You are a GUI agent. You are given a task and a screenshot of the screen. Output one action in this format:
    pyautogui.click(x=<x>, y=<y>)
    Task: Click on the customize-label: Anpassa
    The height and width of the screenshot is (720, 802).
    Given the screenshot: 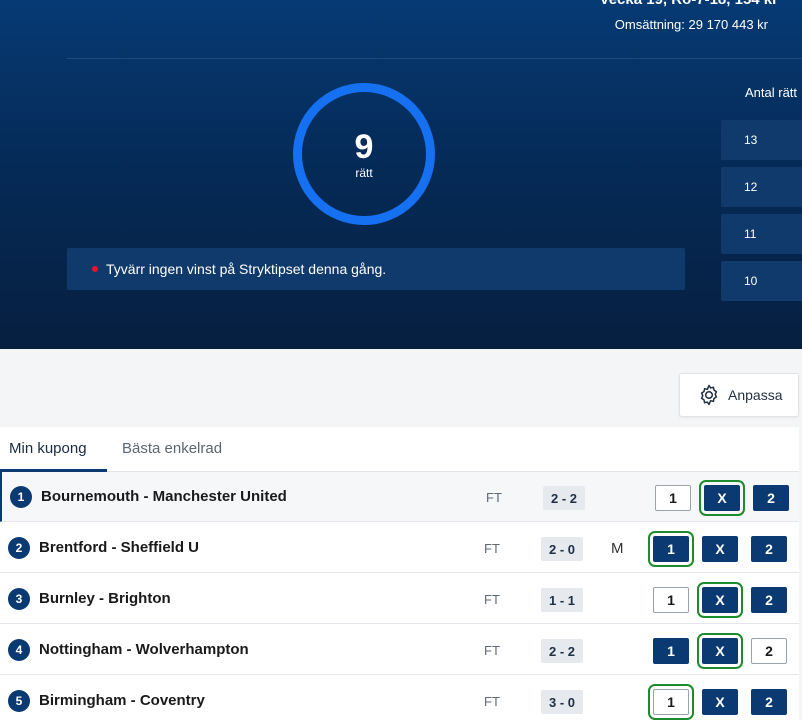 What is the action you would take?
    pyautogui.click(x=755, y=395)
    